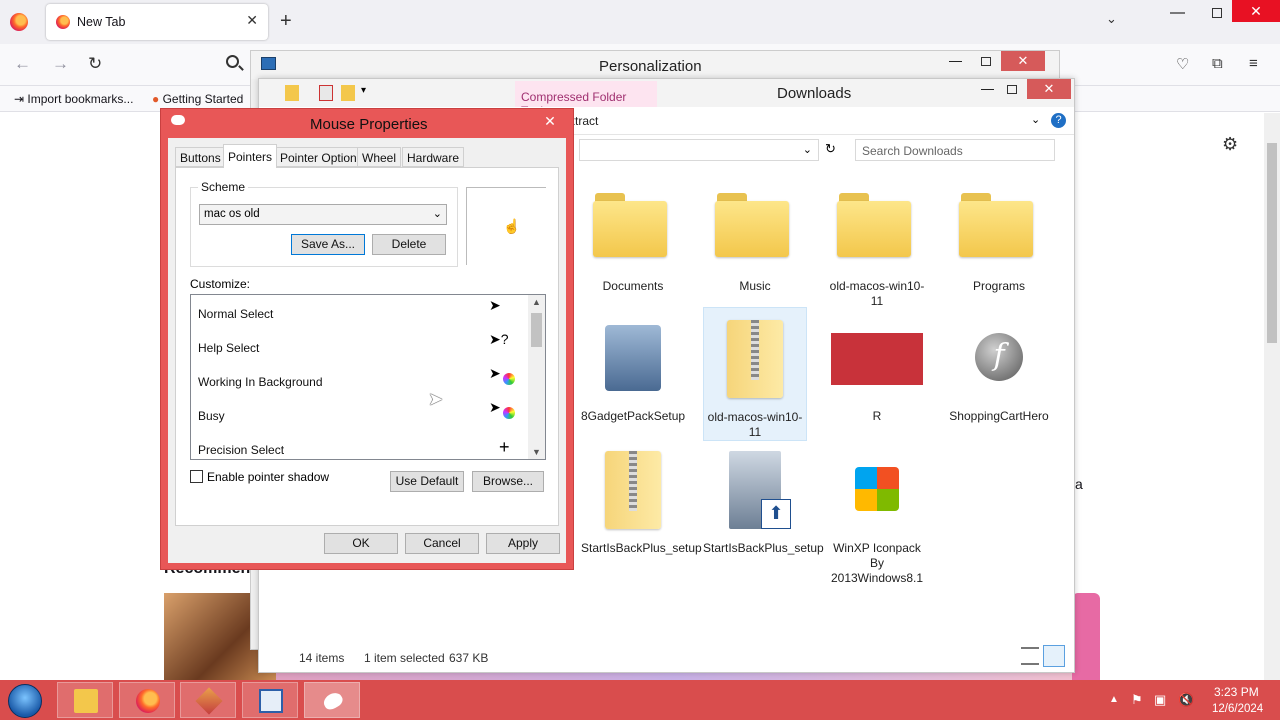 This screenshot has height=720, width=1280. What do you see at coordinates (755, 374) in the screenshot?
I see `file-item-selected: old-macos-win10-11` at bounding box center [755, 374].